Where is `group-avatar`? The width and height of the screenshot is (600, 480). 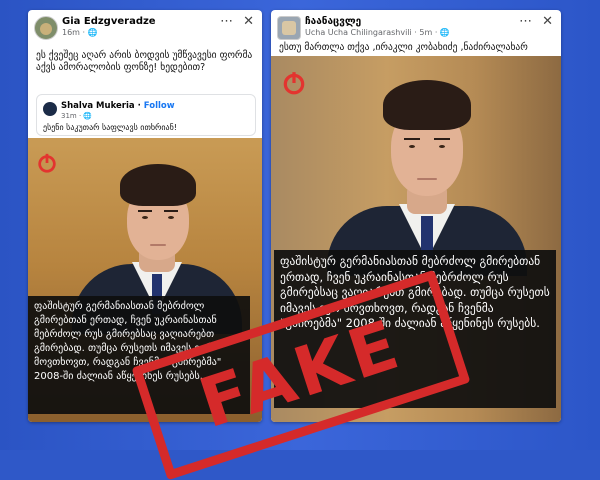
group-avatar is located at coordinates (289, 28).